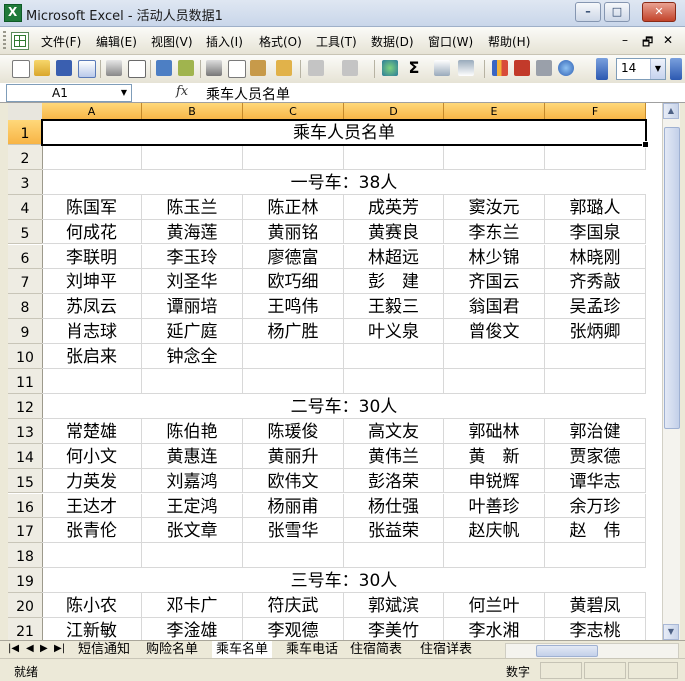 The width and height of the screenshot is (685, 681). I want to click on grid-cell: 陈国军, so click(92, 207).